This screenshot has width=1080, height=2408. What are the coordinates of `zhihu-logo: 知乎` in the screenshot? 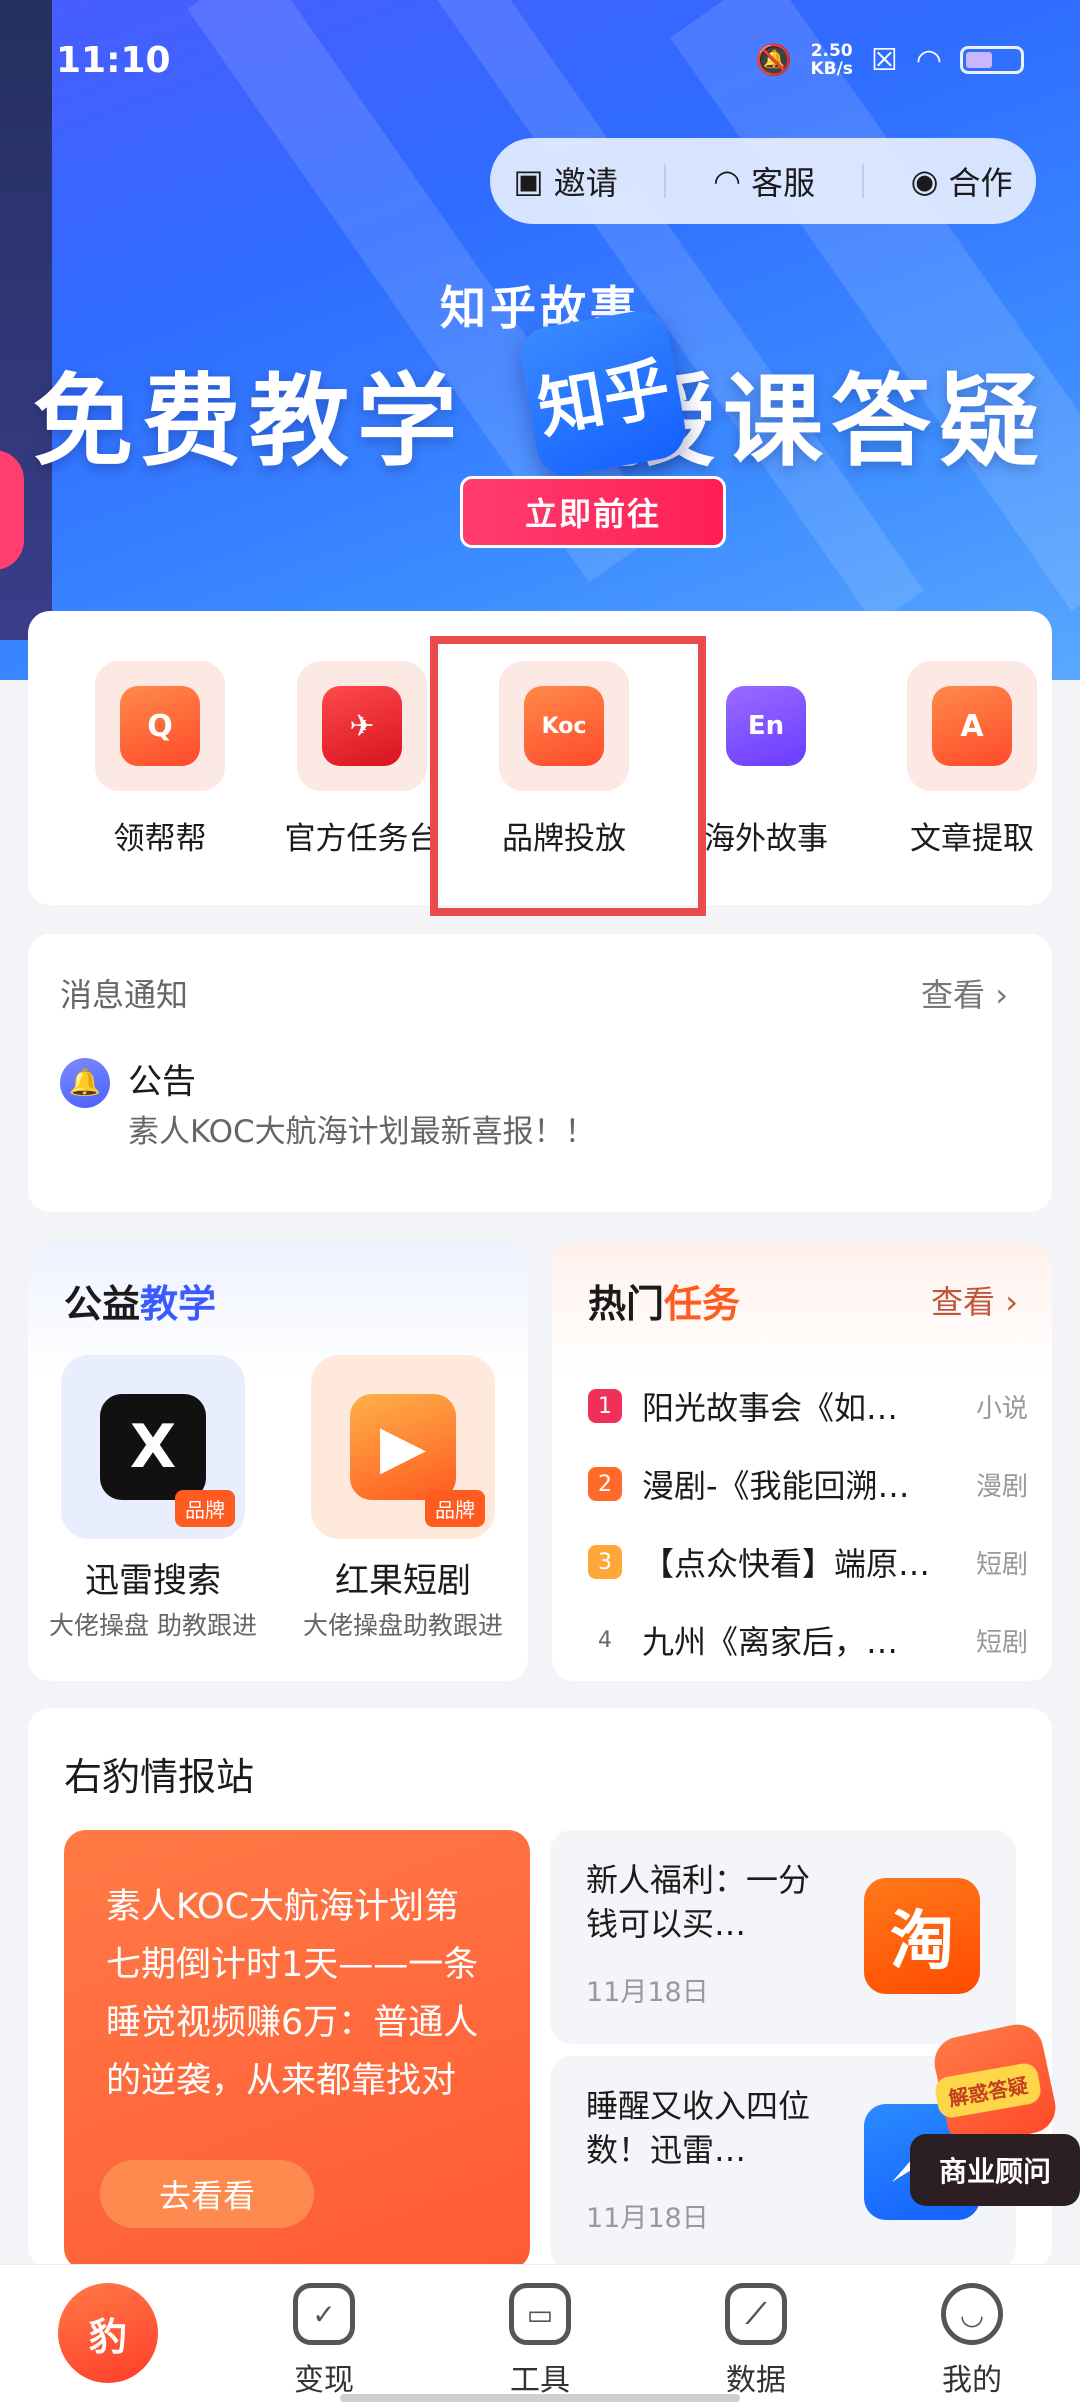 It's located at (603, 393).